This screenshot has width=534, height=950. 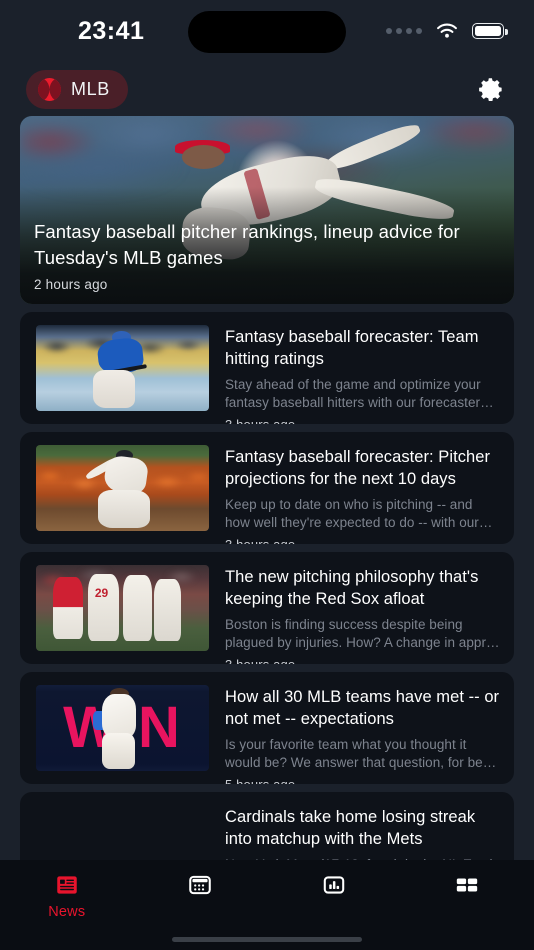 I want to click on jersey-number: 29, so click(x=101, y=592).